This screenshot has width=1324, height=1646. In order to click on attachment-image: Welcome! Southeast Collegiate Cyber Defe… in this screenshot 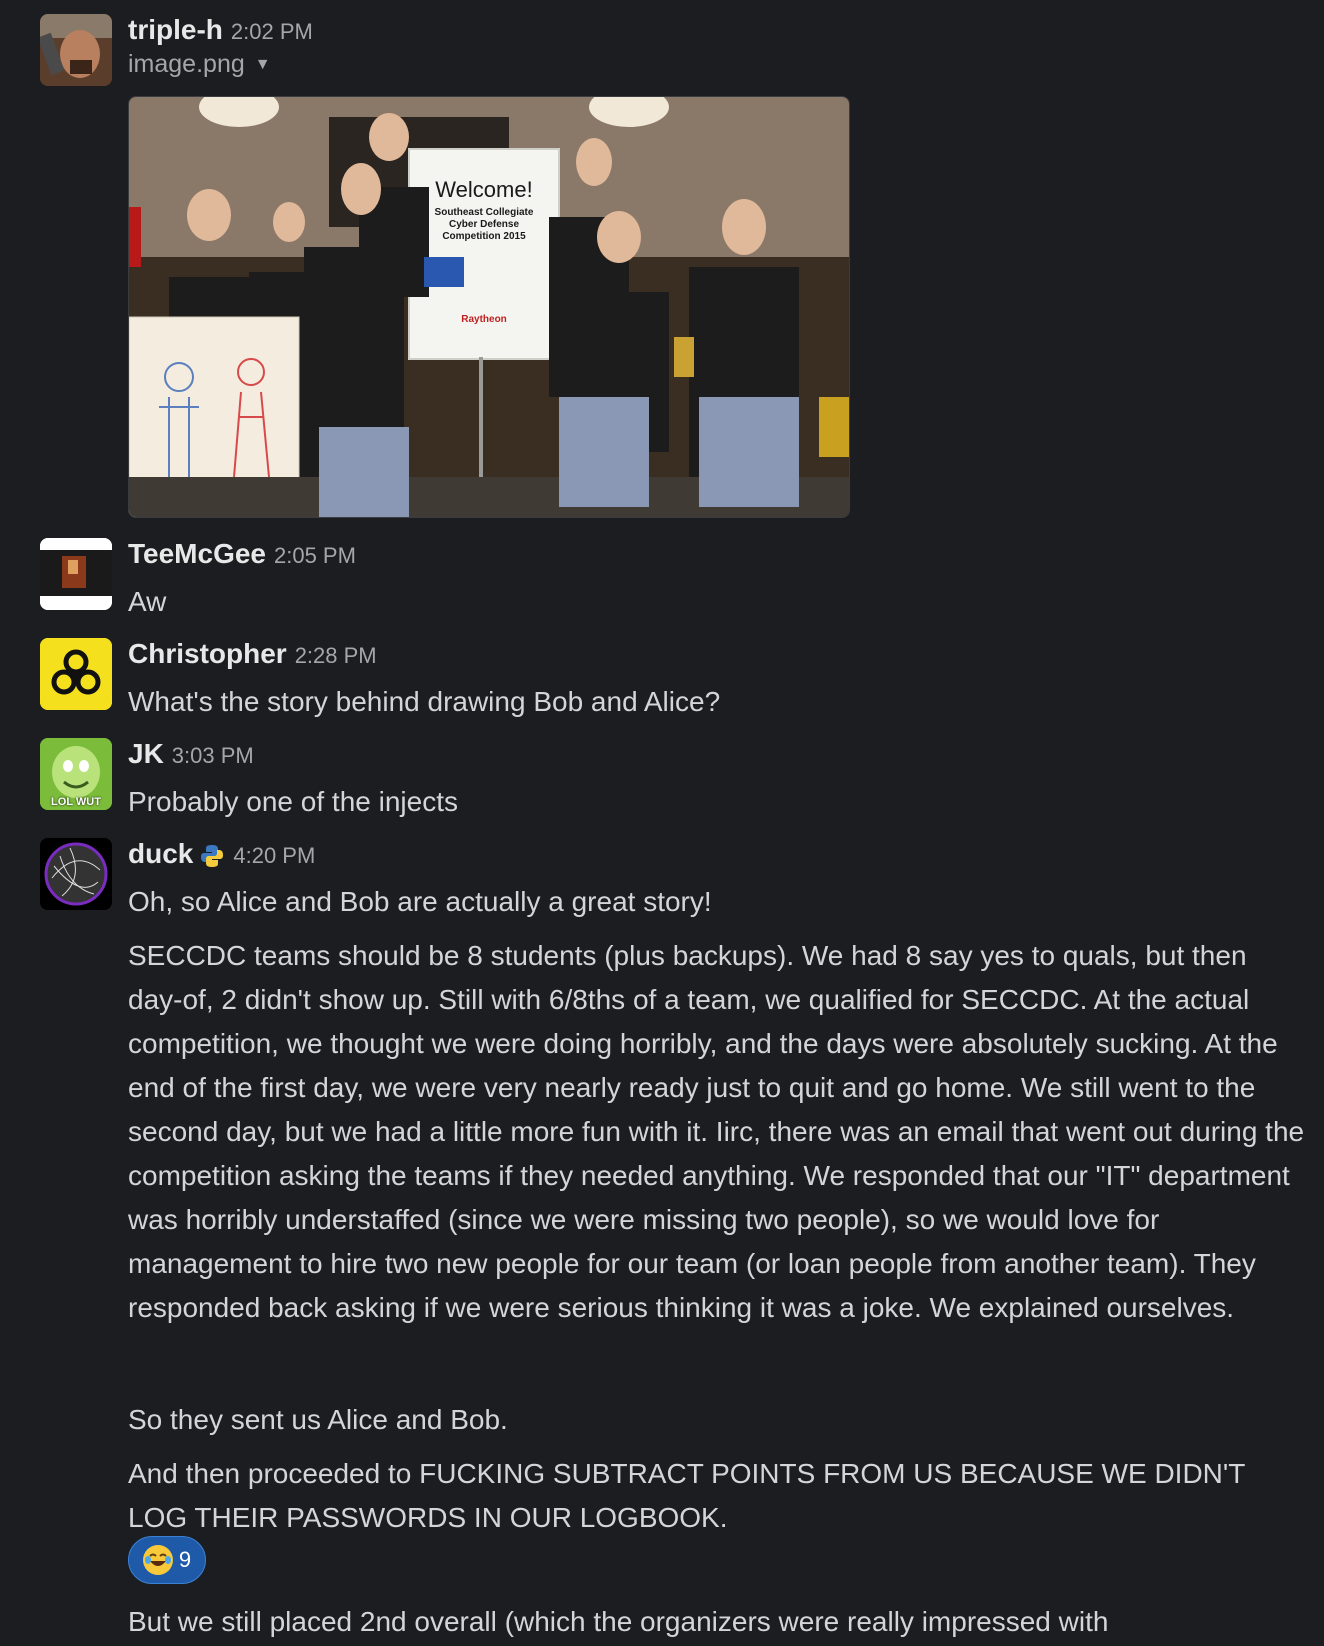, I will do `click(489, 307)`.